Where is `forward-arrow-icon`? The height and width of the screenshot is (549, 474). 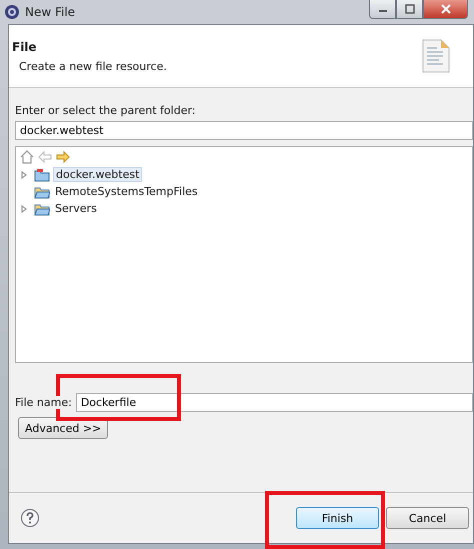 forward-arrow-icon is located at coordinates (63, 157).